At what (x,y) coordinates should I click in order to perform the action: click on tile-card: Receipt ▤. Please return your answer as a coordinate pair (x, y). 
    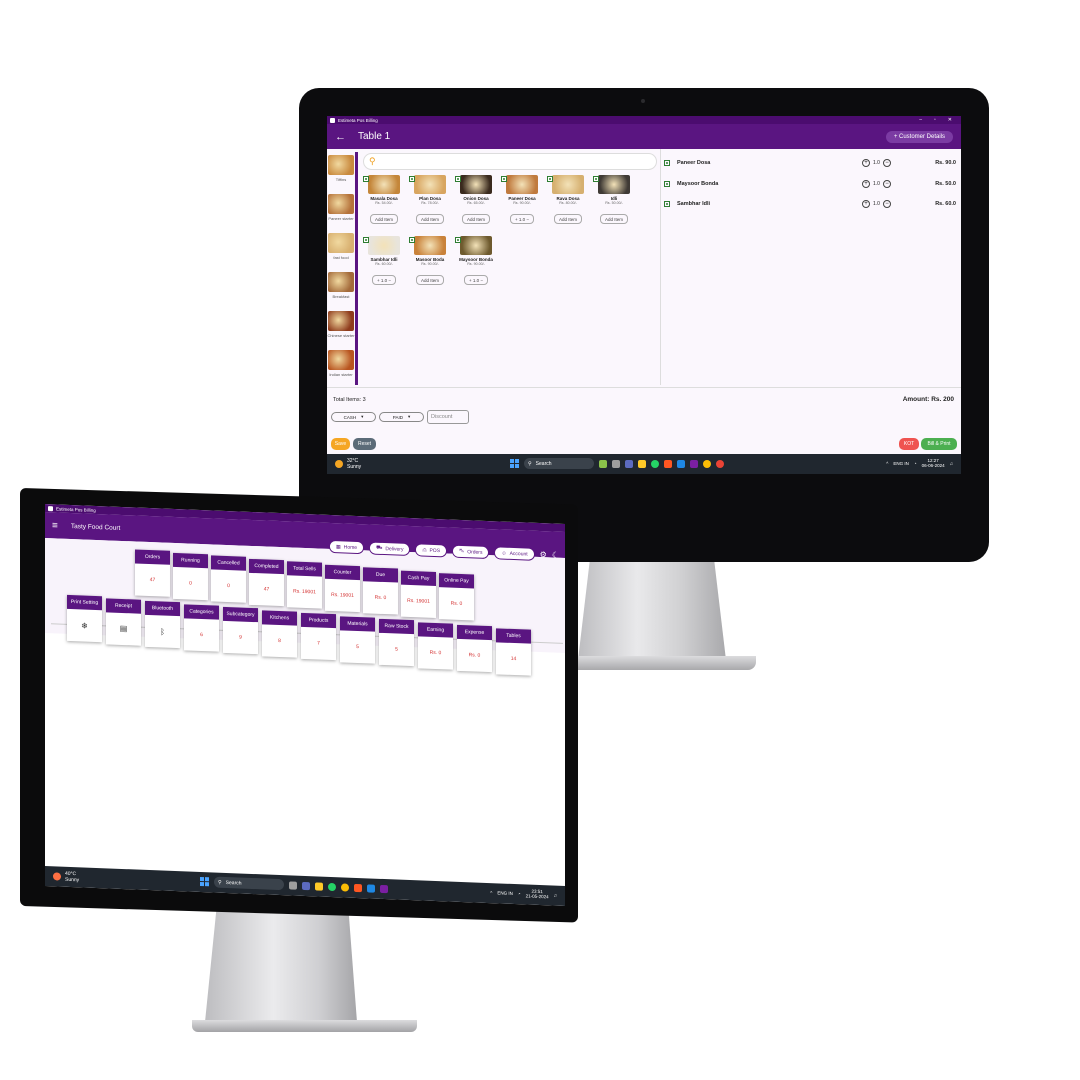
    Looking at the image, I should click on (123, 621).